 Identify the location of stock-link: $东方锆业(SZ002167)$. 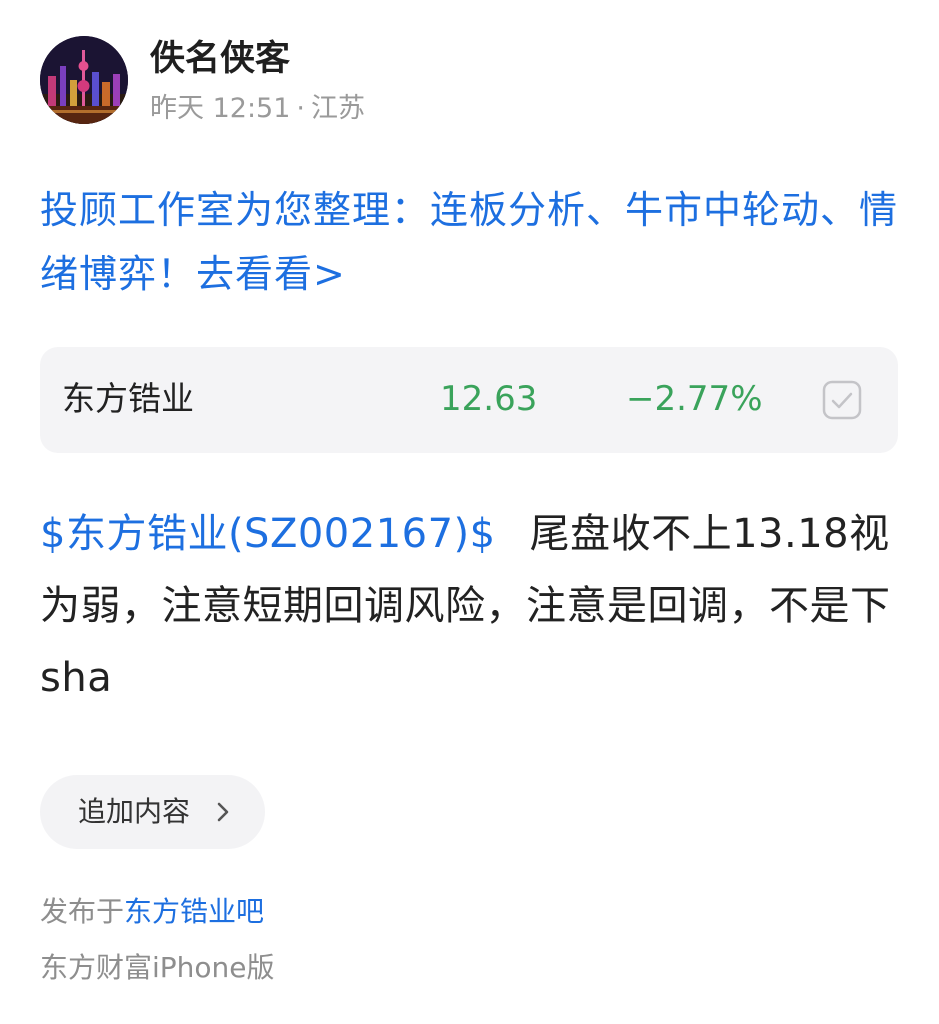
(268, 534).